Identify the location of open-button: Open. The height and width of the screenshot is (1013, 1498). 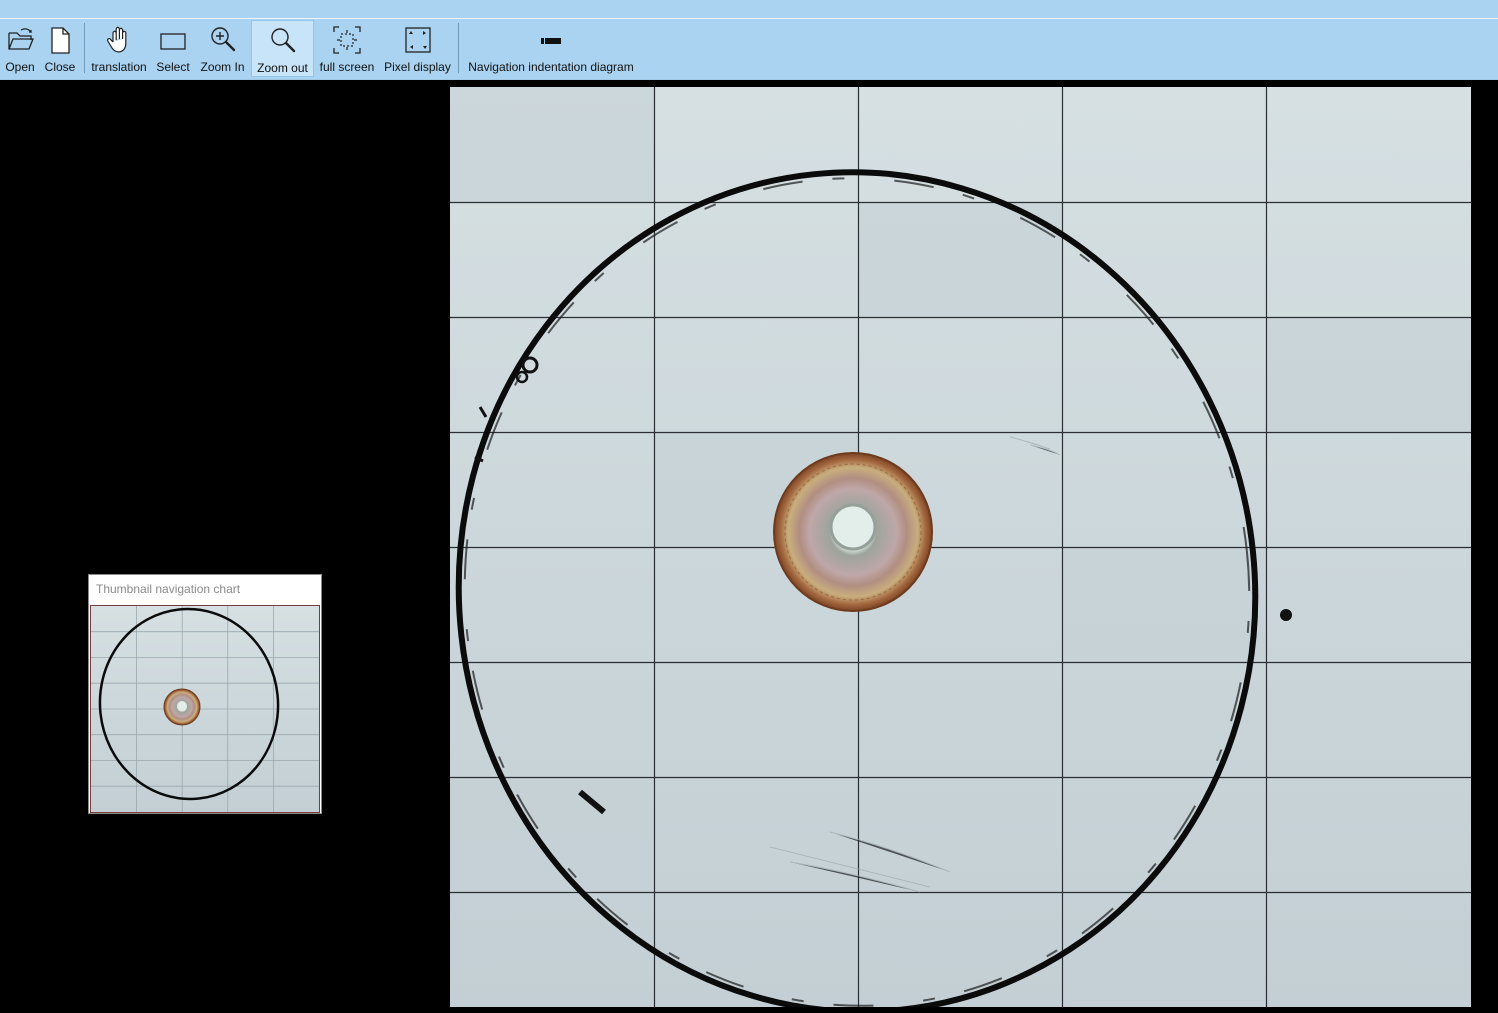
(20, 48).